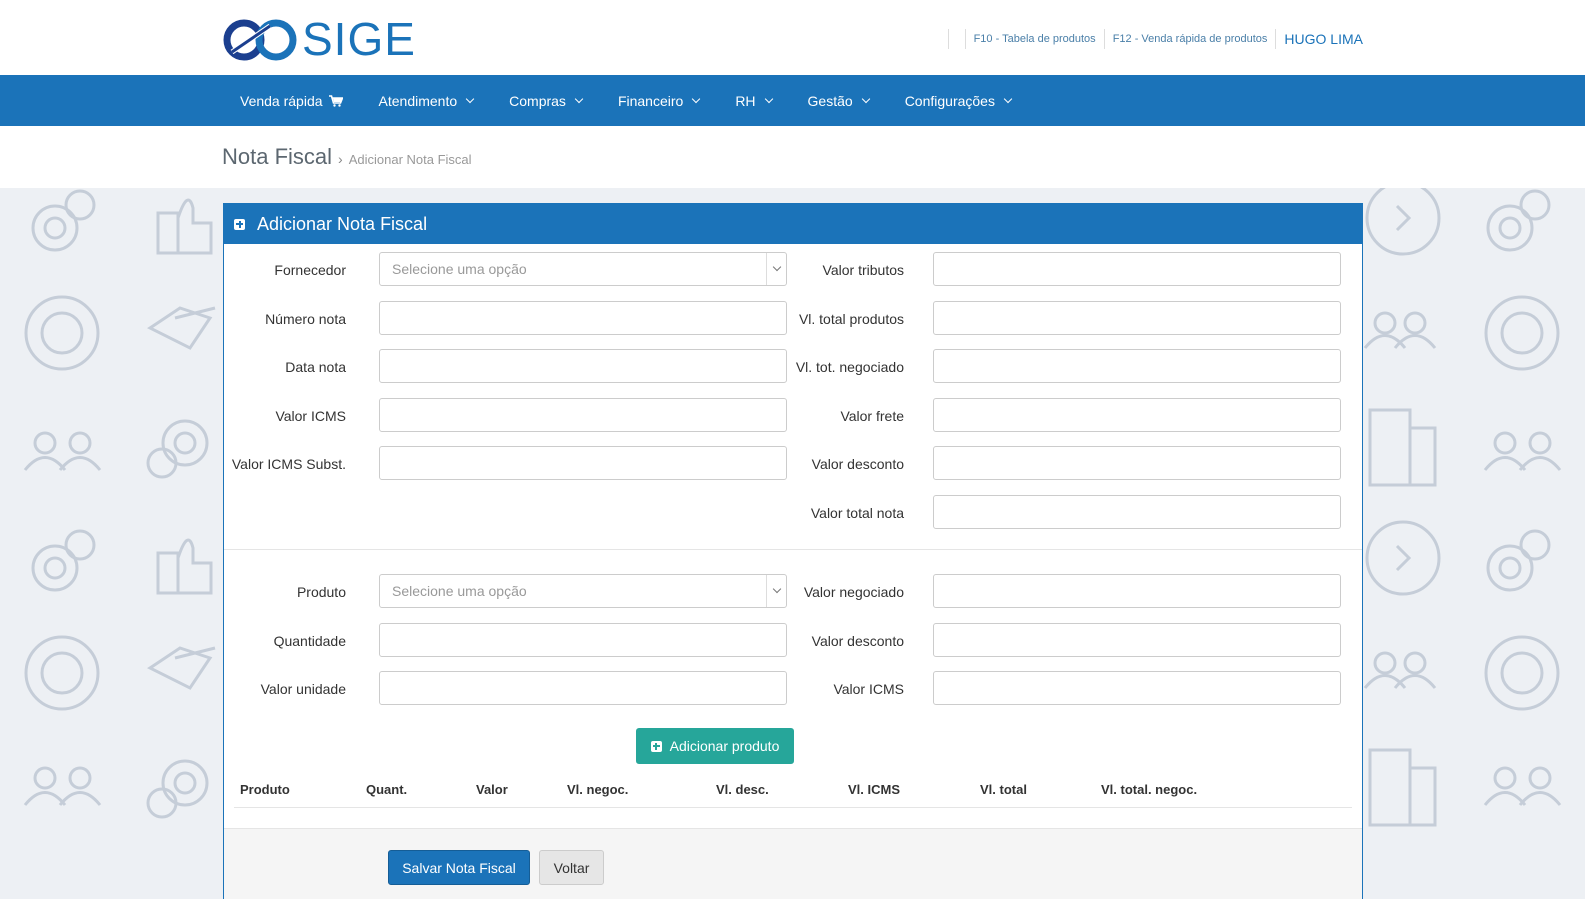  I want to click on add-product-label: Adicionar produto, so click(724, 746).